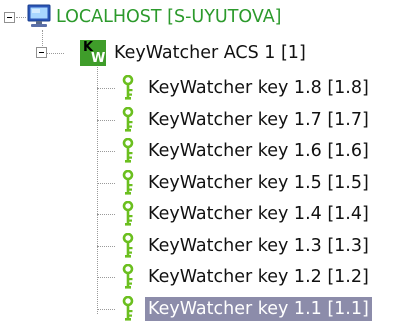 Image resolution: width=406 pixels, height=326 pixels. What do you see at coordinates (258, 277) in the screenshot?
I see `tree-node-key-label: KeyWatcher key 1.2 [1.2]` at bounding box center [258, 277].